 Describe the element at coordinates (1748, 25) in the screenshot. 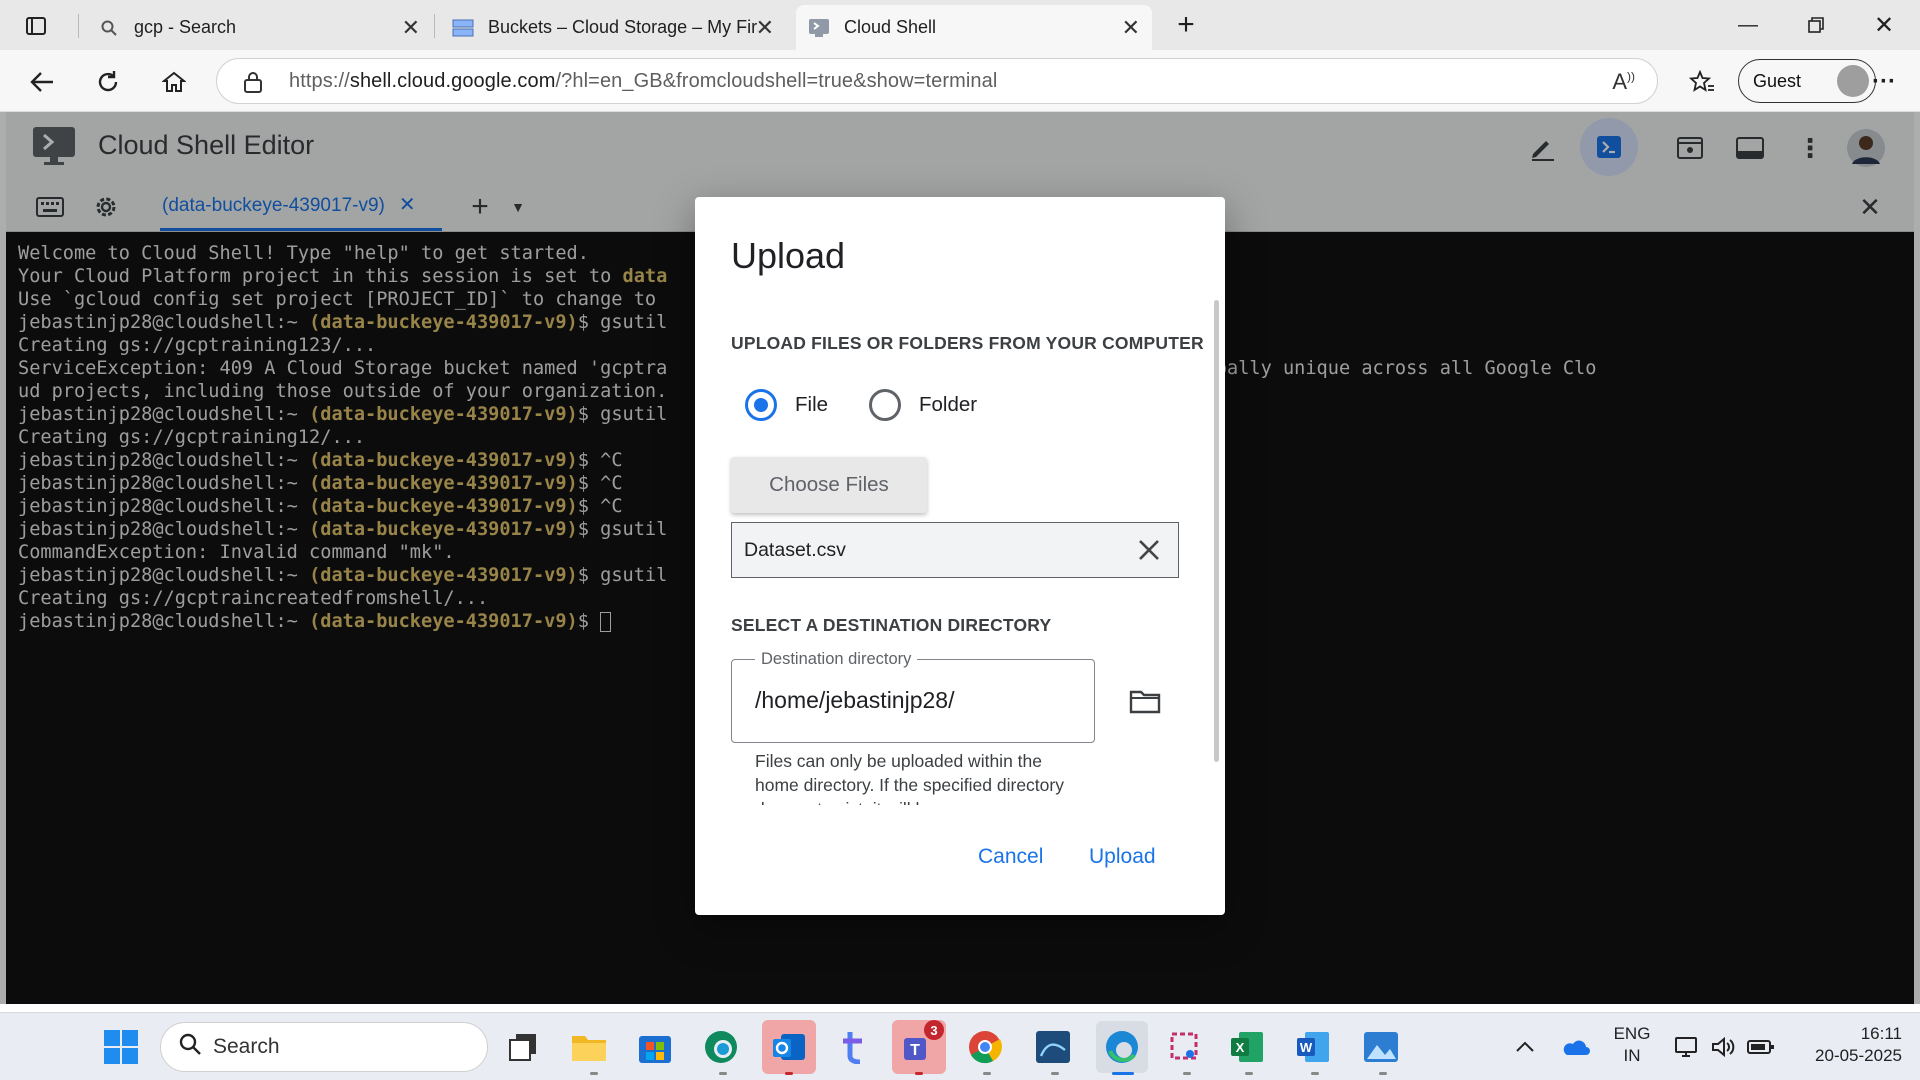

I see `minimize-icon: —` at that location.